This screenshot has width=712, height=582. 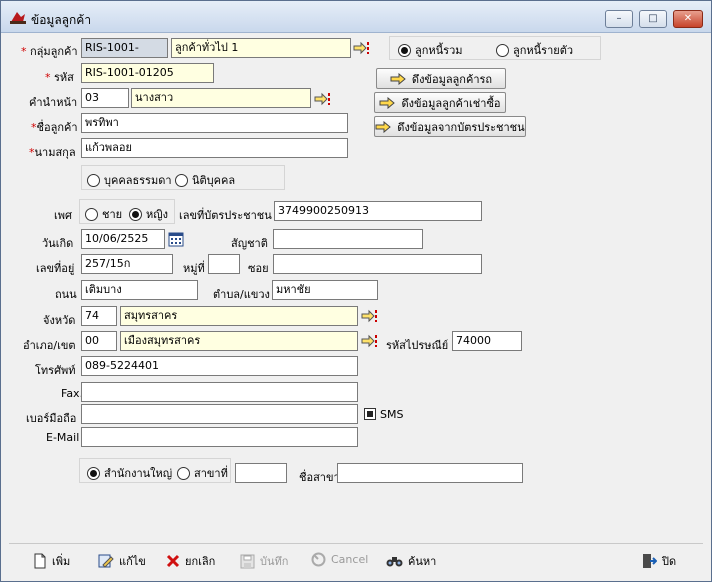 What do you see at coordinates (49, 345) in the screenshot?
I see `district-label: อำเภอ/เขต` at bounding box center [49, 345].